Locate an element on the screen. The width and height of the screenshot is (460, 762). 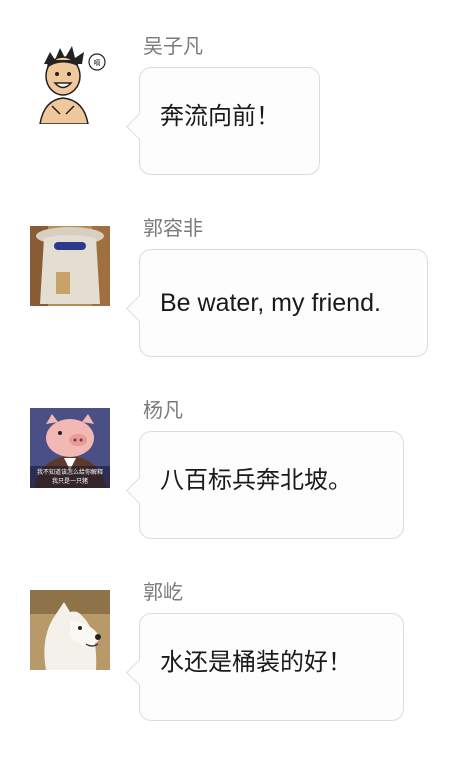
message-text: 八百标兵奔北坡。 is located at coordinates (256, 479).